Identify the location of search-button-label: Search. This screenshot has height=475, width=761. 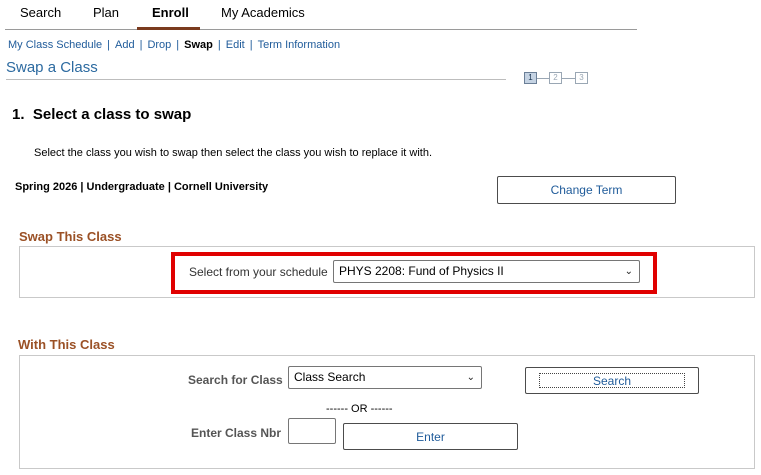
(612, 380).